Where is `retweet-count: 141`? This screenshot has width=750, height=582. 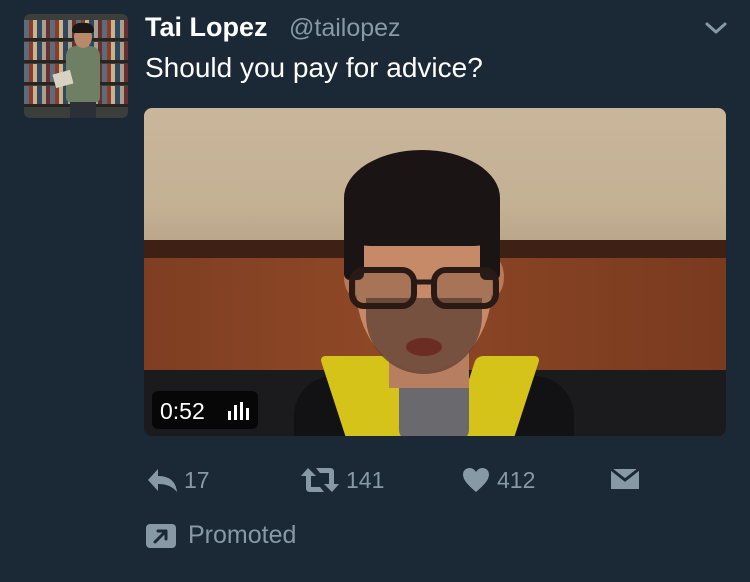 retweet-count: 141 is located at coordinates (365, 480).